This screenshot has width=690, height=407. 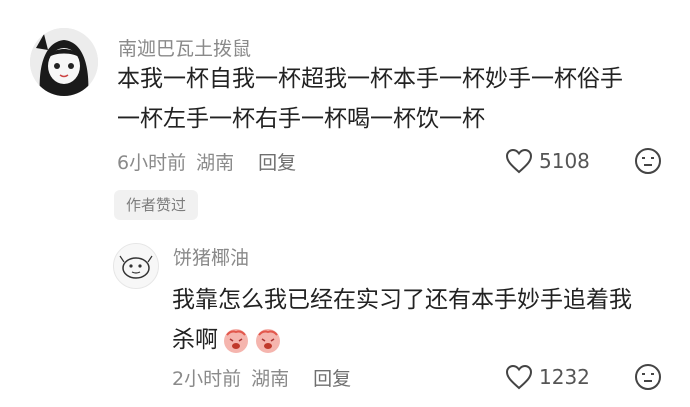 What do you see at coordinates (207, 379) in the screenshot?
I see `comment-time: 2小时前` at bounding box center [207, 379].